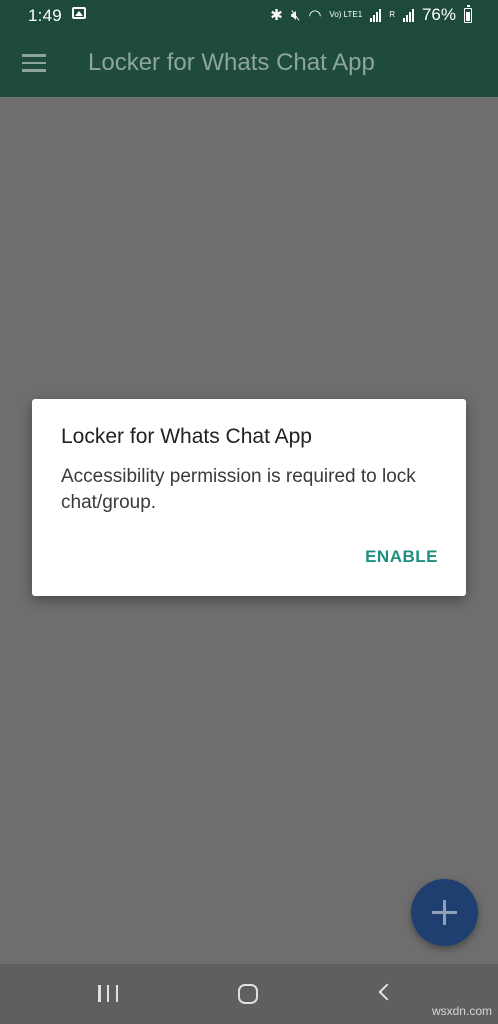 This screenshot has height=1024, width=498. What do you see at coordinates (346, 14) in the screenshot?
I see `network-type-label: Vo) LTE1` at bounding box center [346, 14].